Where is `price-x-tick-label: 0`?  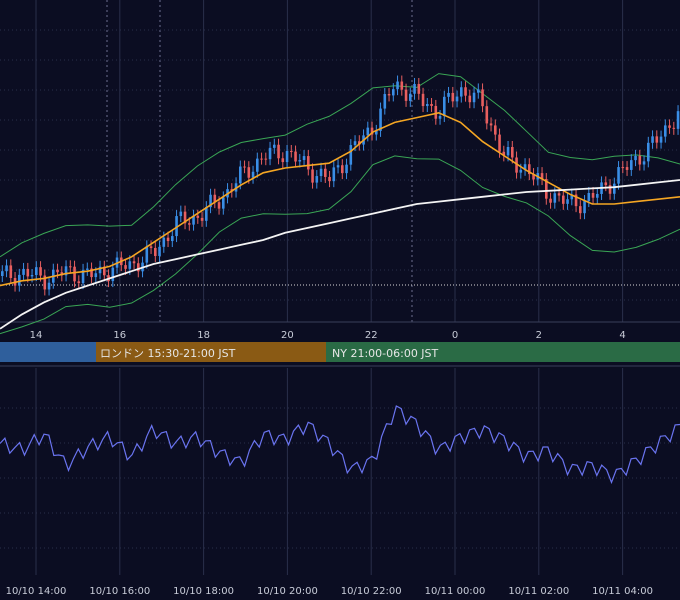 price-x-tick-label: 0 is located at coordinates (455, 335).